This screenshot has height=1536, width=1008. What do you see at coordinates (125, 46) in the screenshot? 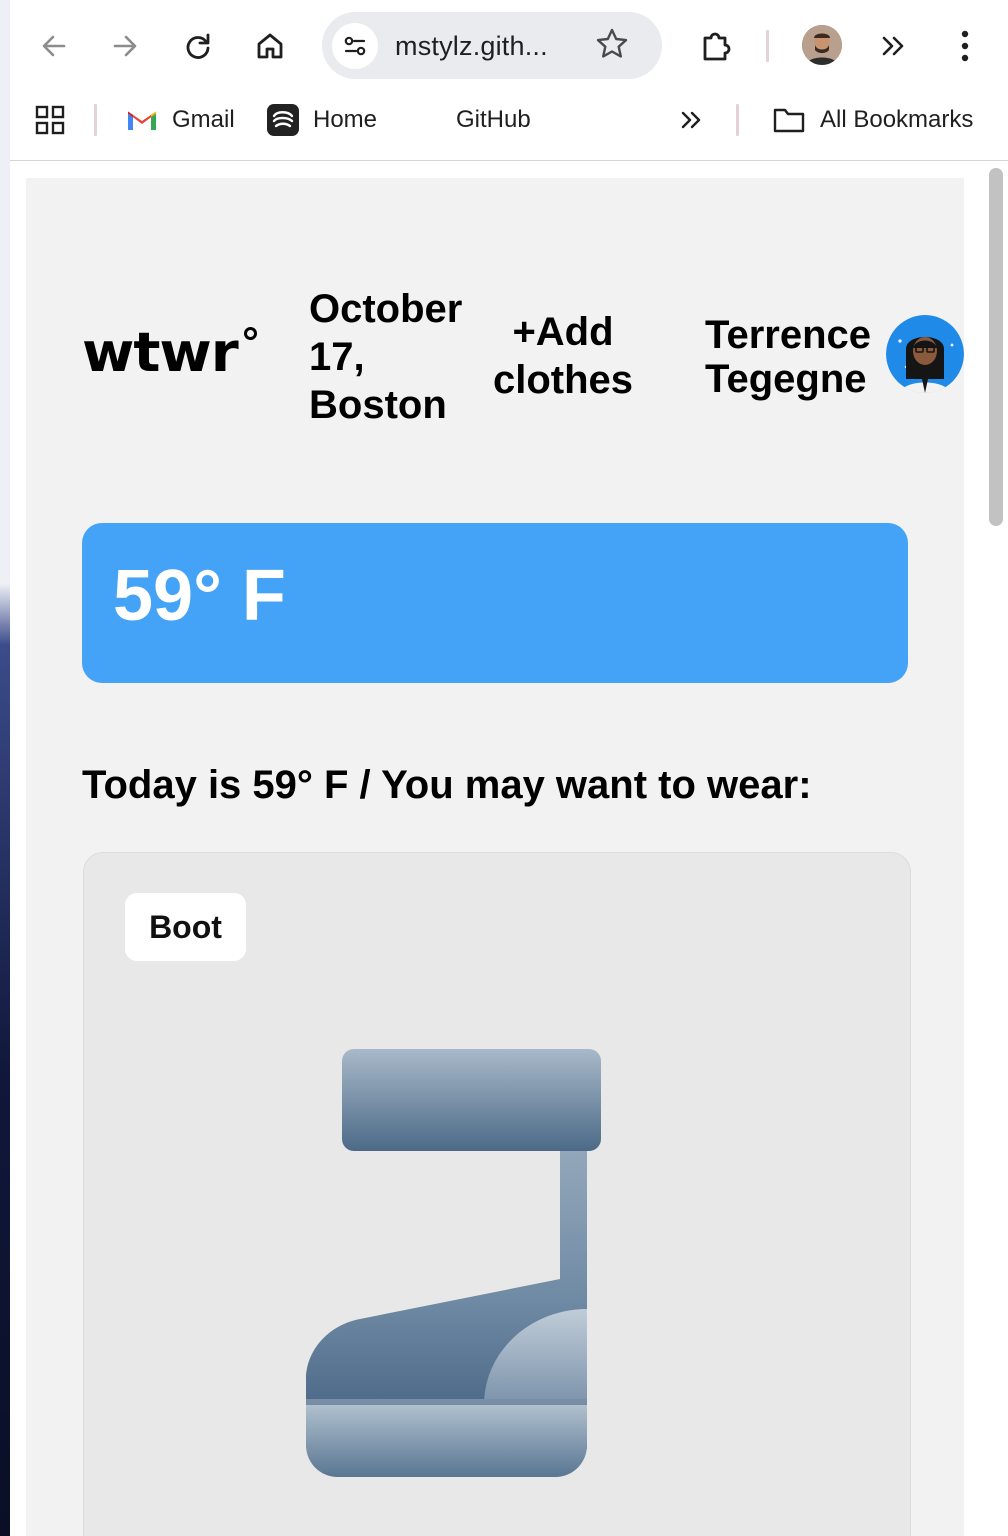
I see `forward-icon` at bounding box center [125, 46].